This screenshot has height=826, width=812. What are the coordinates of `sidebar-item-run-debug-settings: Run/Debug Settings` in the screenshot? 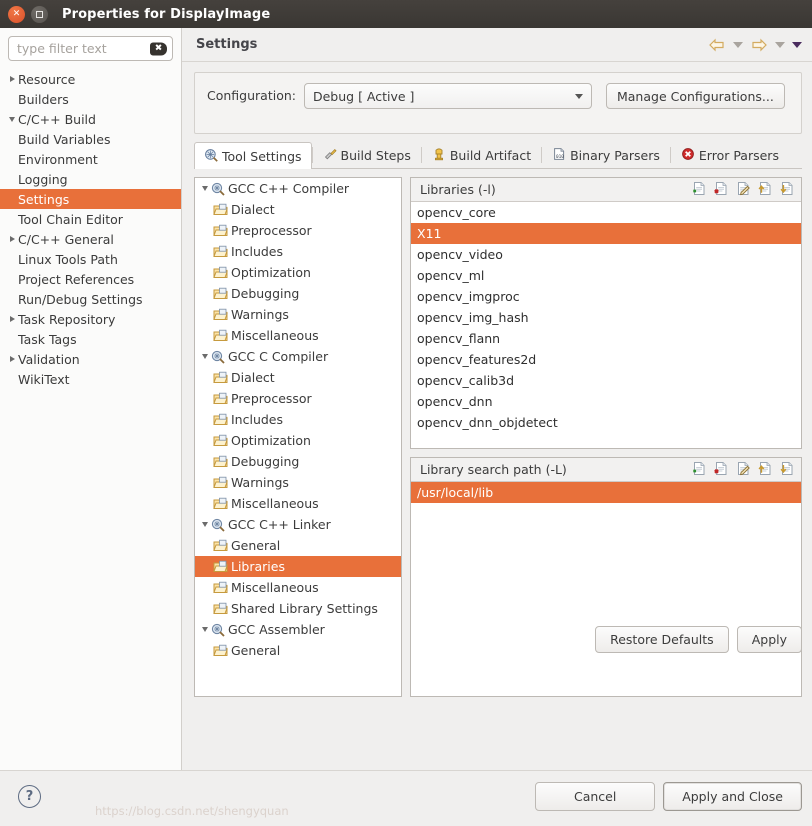 It's located at (90, 299).